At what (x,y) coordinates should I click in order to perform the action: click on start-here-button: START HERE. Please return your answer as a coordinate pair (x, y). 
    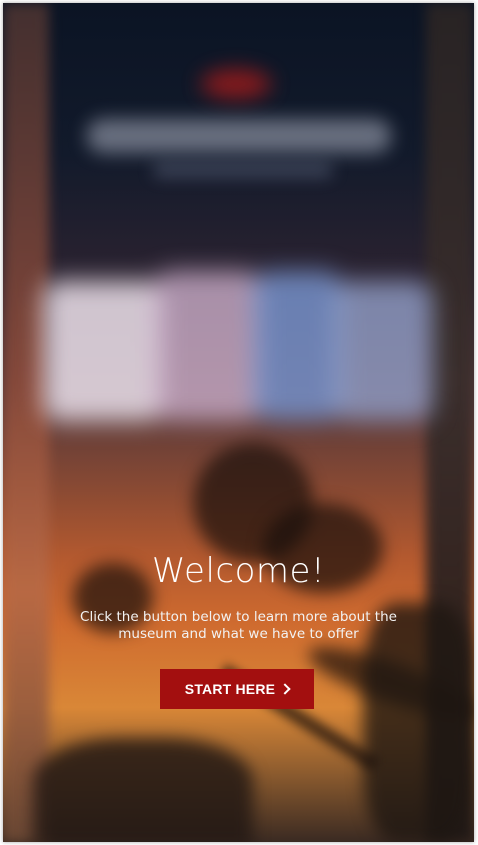
    Looking at the image, I should click on (237, 689).